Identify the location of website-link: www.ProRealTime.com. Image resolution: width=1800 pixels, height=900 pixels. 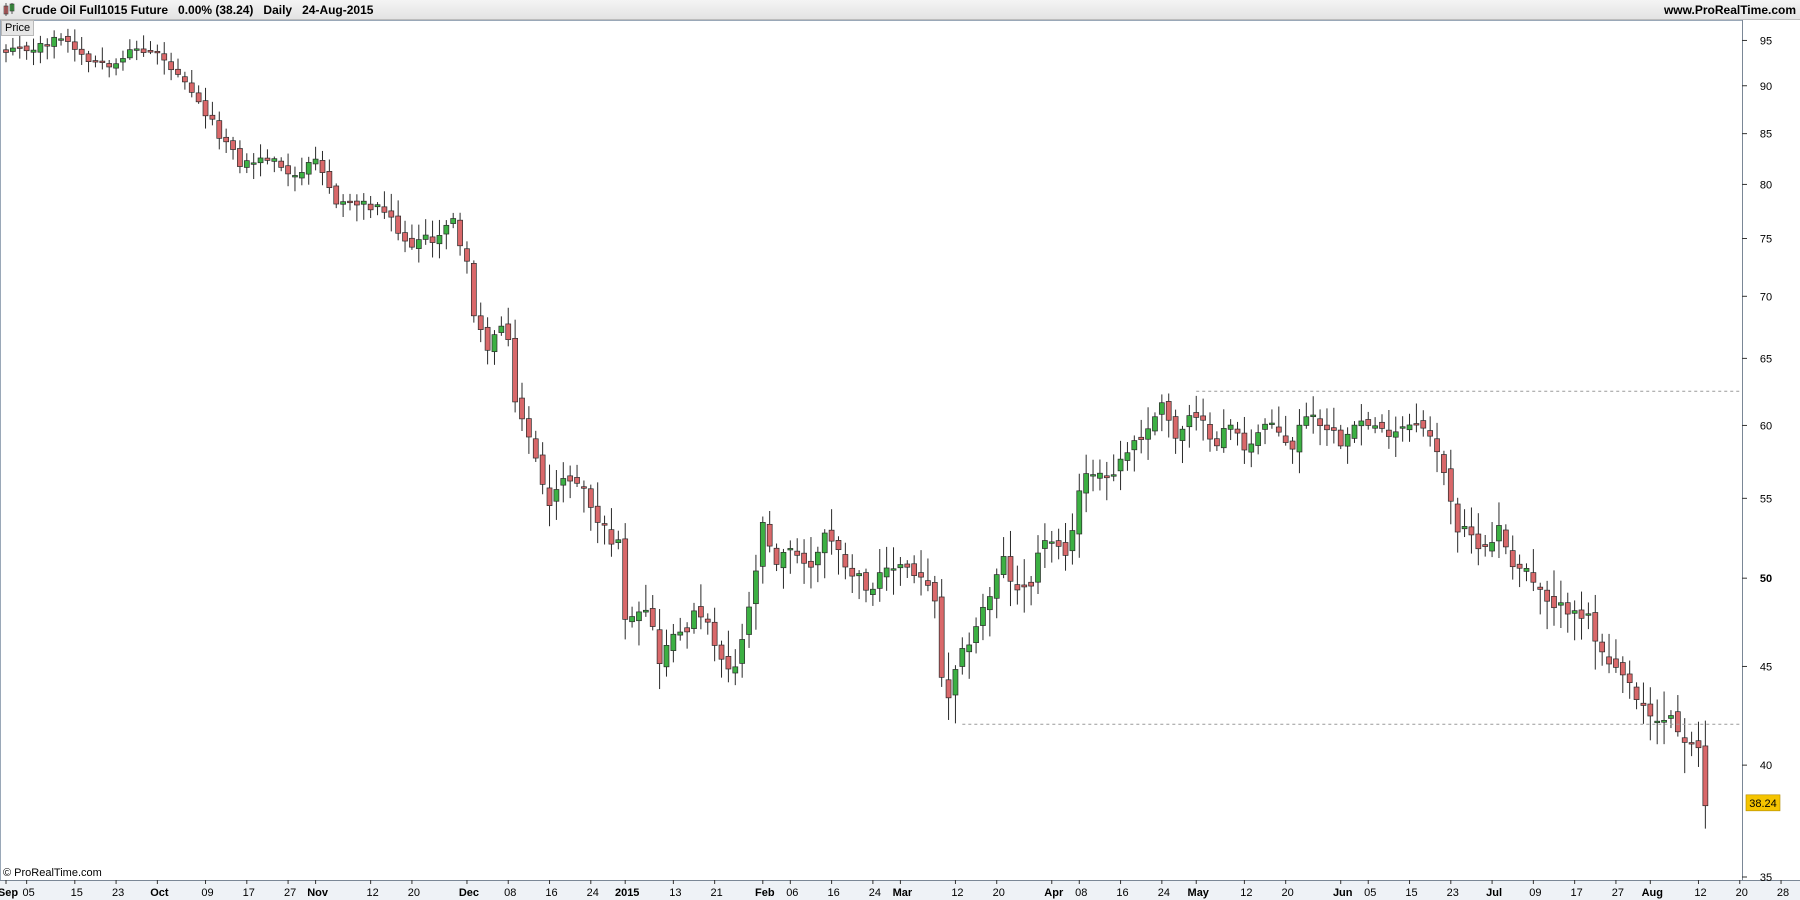
(1730, 10).